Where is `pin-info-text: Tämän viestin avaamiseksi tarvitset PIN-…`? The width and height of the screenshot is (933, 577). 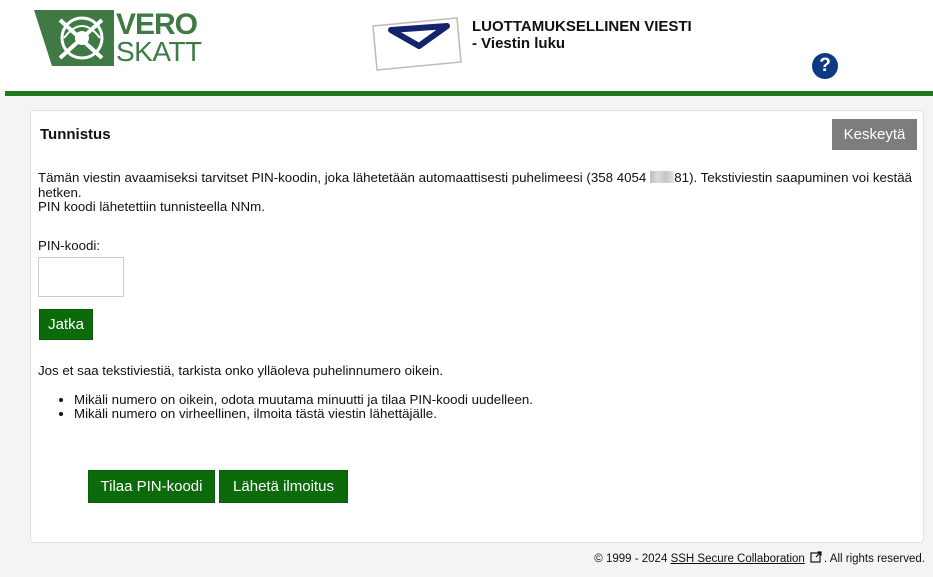
pin-info-text: Tämän viestin avaamiseksi tarvitset PIN-… is located at coordinates (478, 192).